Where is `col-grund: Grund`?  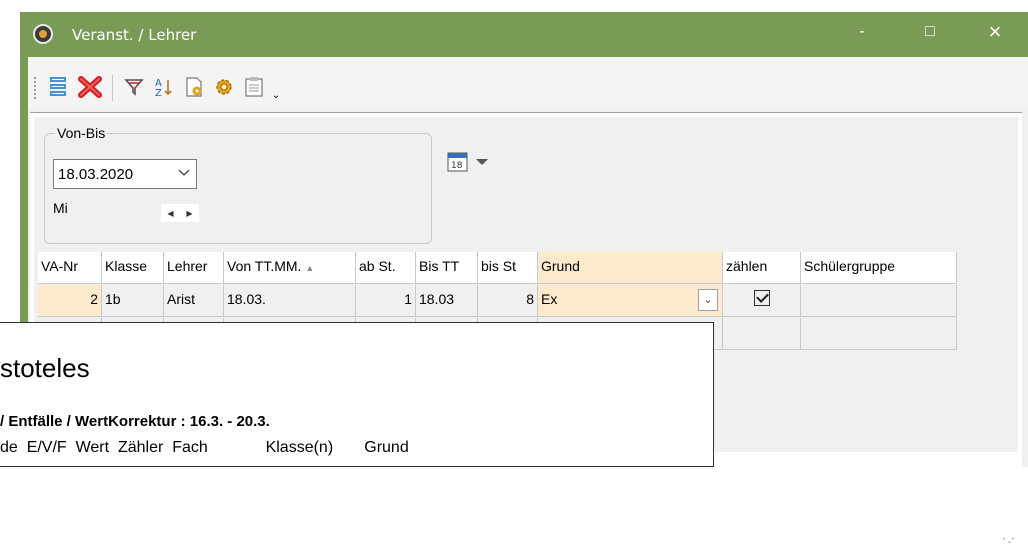
col-grund: Grund is located at coordinates (630, 268).